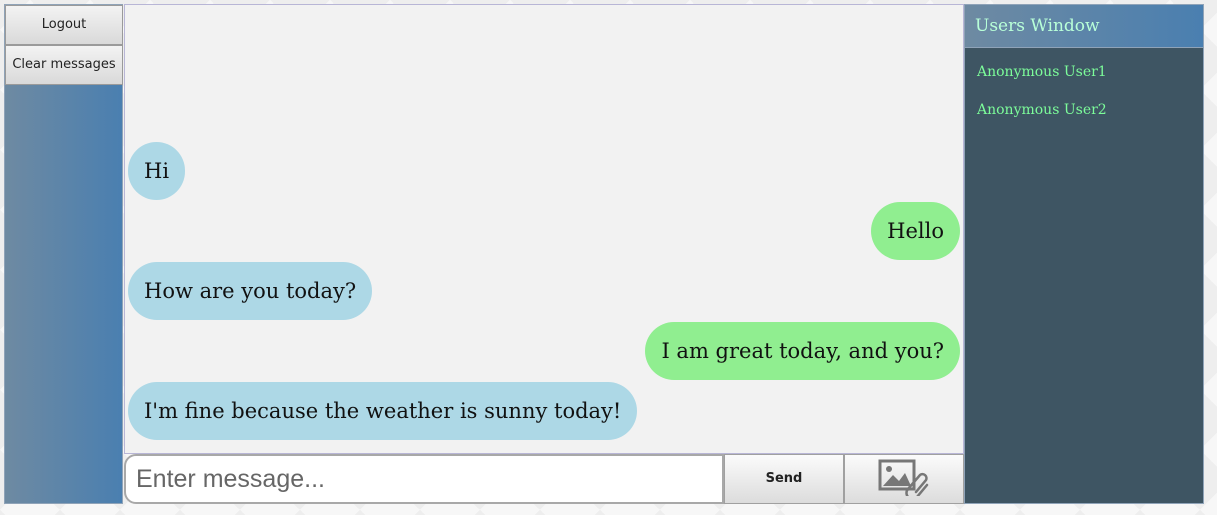  Describe the element at coordinates (64, 25) in the screenshot. I see `logout-button: Logout` at that location.